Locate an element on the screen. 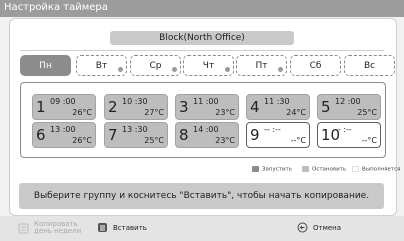 Image resolution: width=404 pixels, height=241 pixels. timer-number: 6 is located at coordinates (41, 135).